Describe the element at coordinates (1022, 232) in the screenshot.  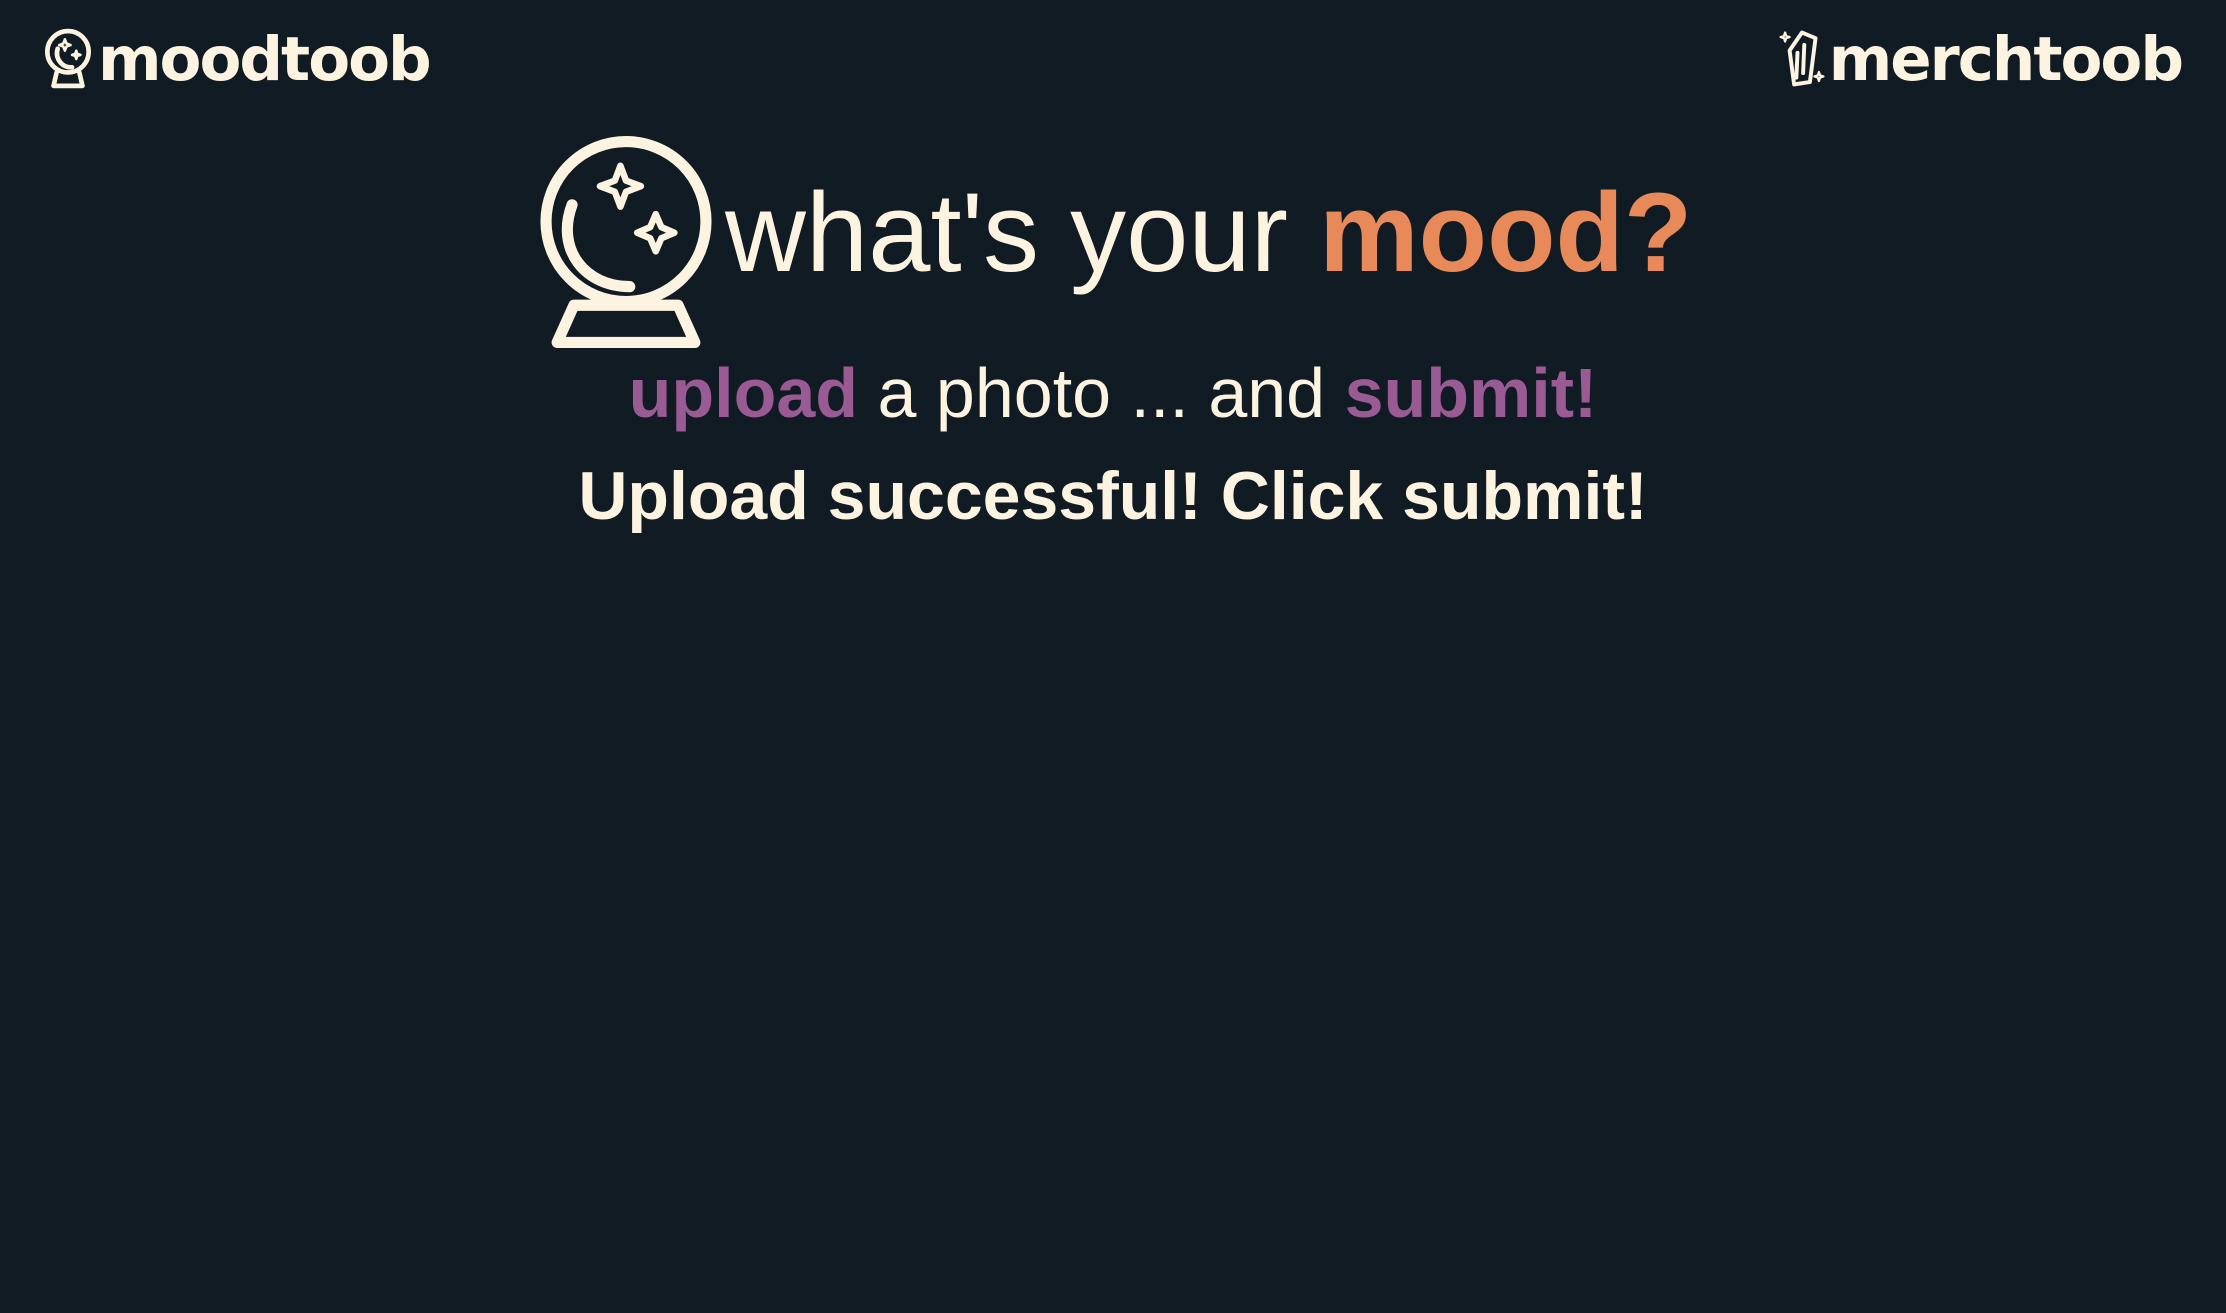
I see `title-prefix: what's your` at that location.